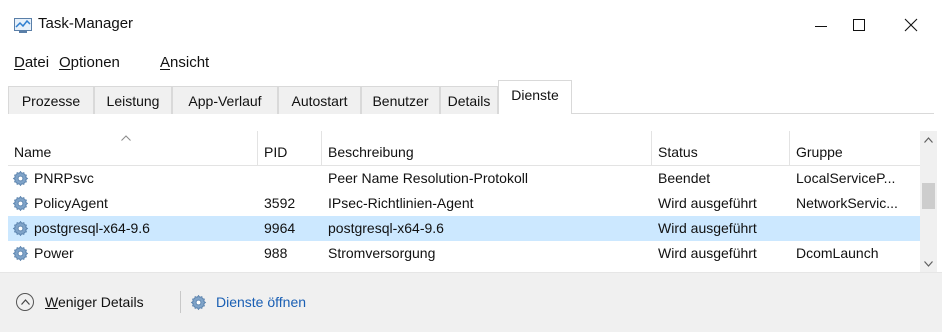 The image size is (942, 332). Describe the element at coordinates (37, 62) in the screenshot. I see `menu-datei-label: atei` at that location.